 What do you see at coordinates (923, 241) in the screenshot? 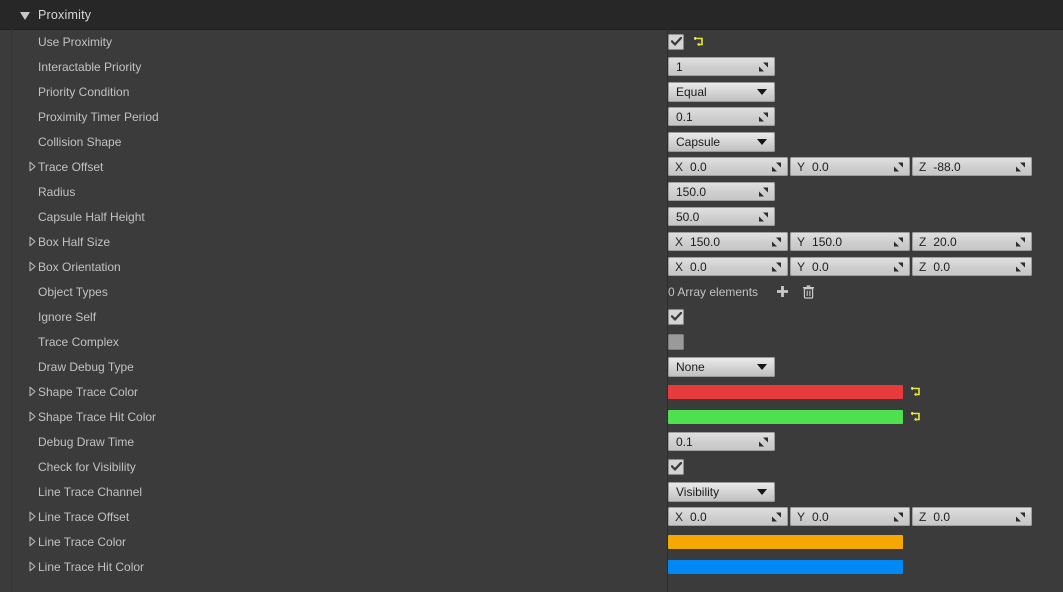
I see `axis-label-z: Z` at bounding box center [923, 241].